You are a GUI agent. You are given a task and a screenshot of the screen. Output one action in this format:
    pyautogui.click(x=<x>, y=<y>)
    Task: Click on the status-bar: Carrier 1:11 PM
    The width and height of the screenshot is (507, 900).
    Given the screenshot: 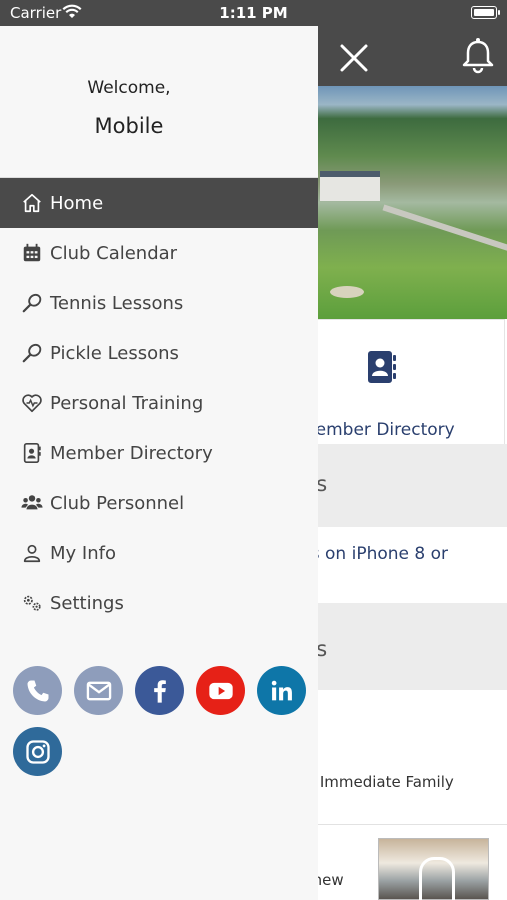 What is the action you would take?
    pyautogui.click(x=253, y=13)
    